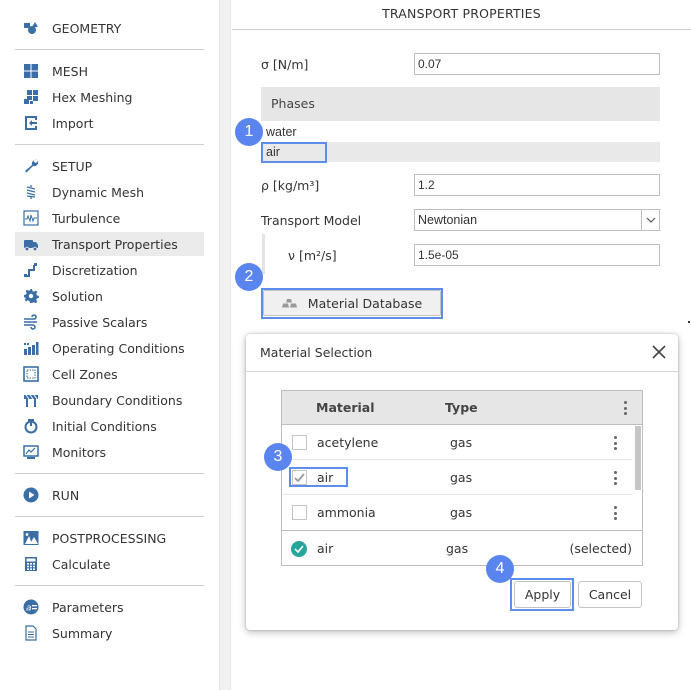 The height and width of the screenshot is (690, 691). What do you see at coordinates (109, 495) in the screenshot?
I see `sidebar-item-run: RUN` at bounding box center [109, 495].